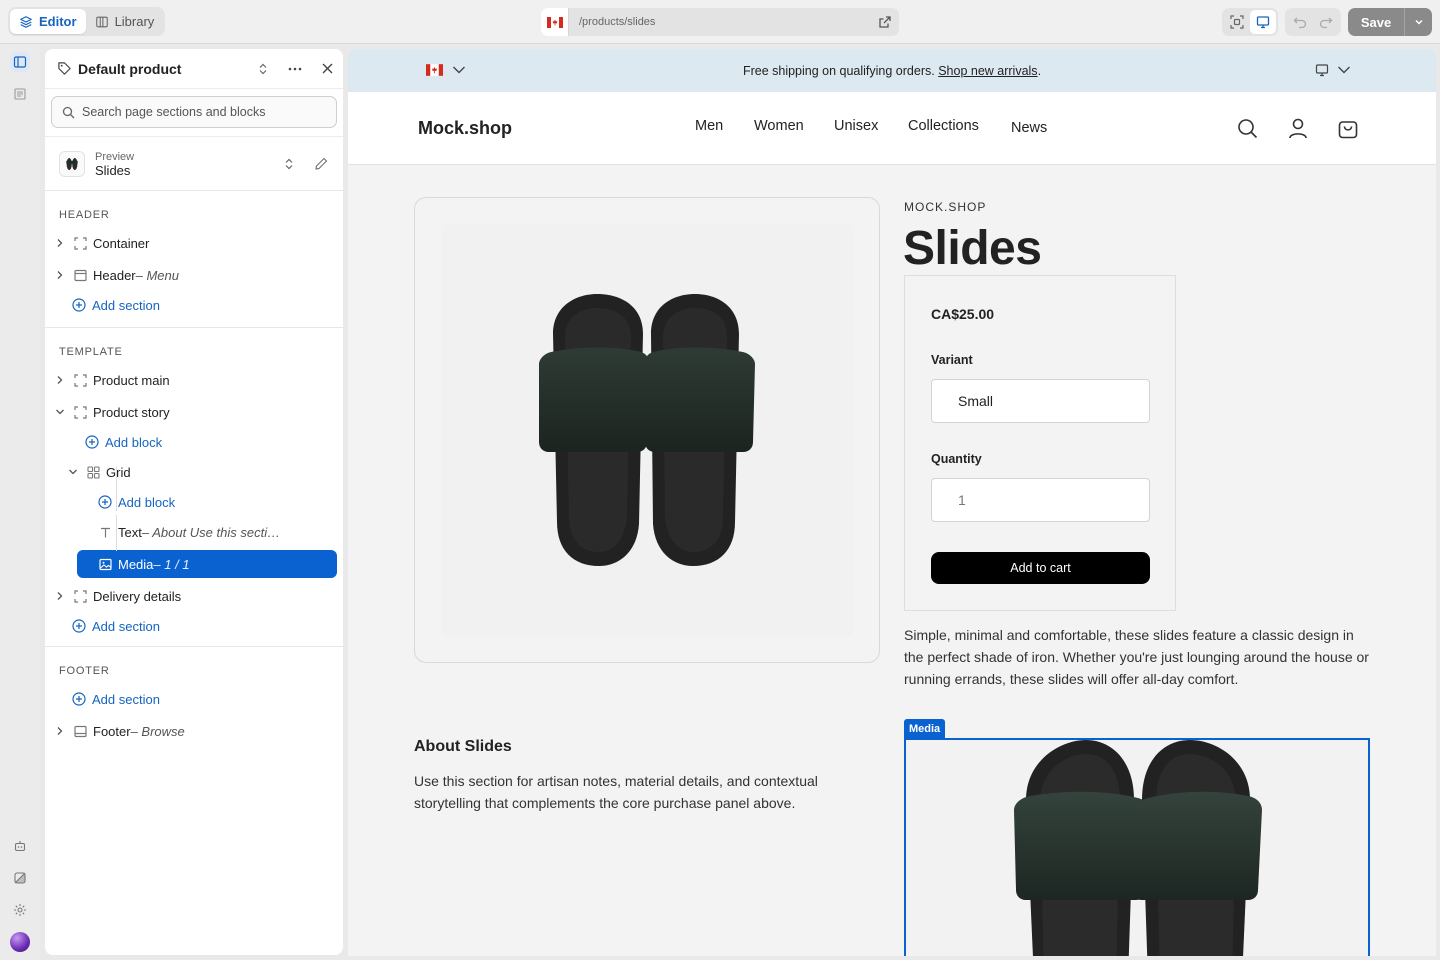 The width and height of the screenshot is (1440, 960). I want to click on desktop-icon, so click(1263, 22).